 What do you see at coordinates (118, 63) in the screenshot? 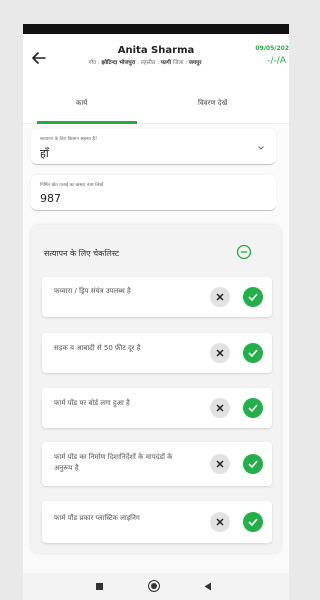
I see `village-value: झोटिन्दा भोजपुरा` at bounding box center [118, 63].